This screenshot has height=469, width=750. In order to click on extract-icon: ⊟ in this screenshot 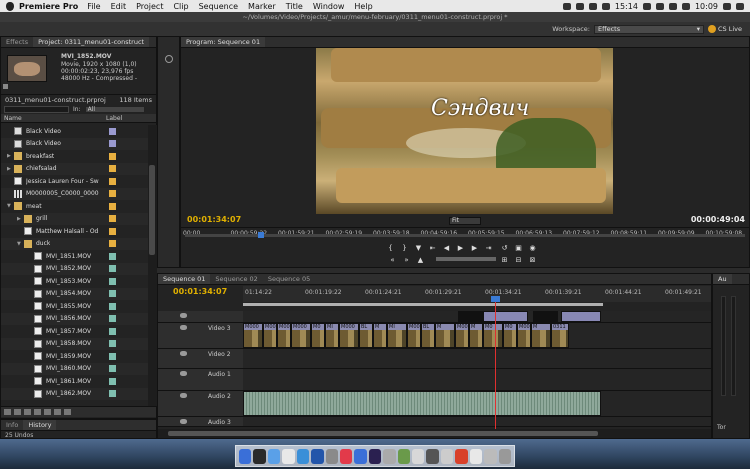, I will do `click(518, 260)`.